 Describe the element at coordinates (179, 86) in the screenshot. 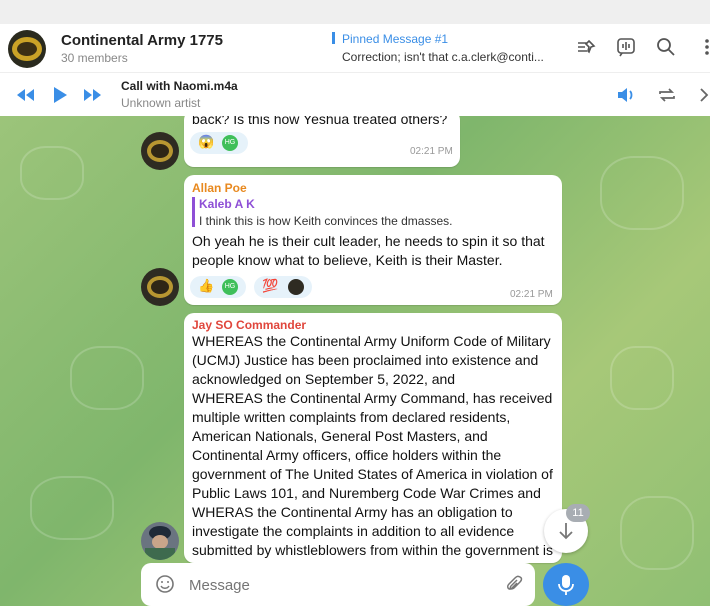

I see `track-title: Call with Naomi.m4a` at that location.